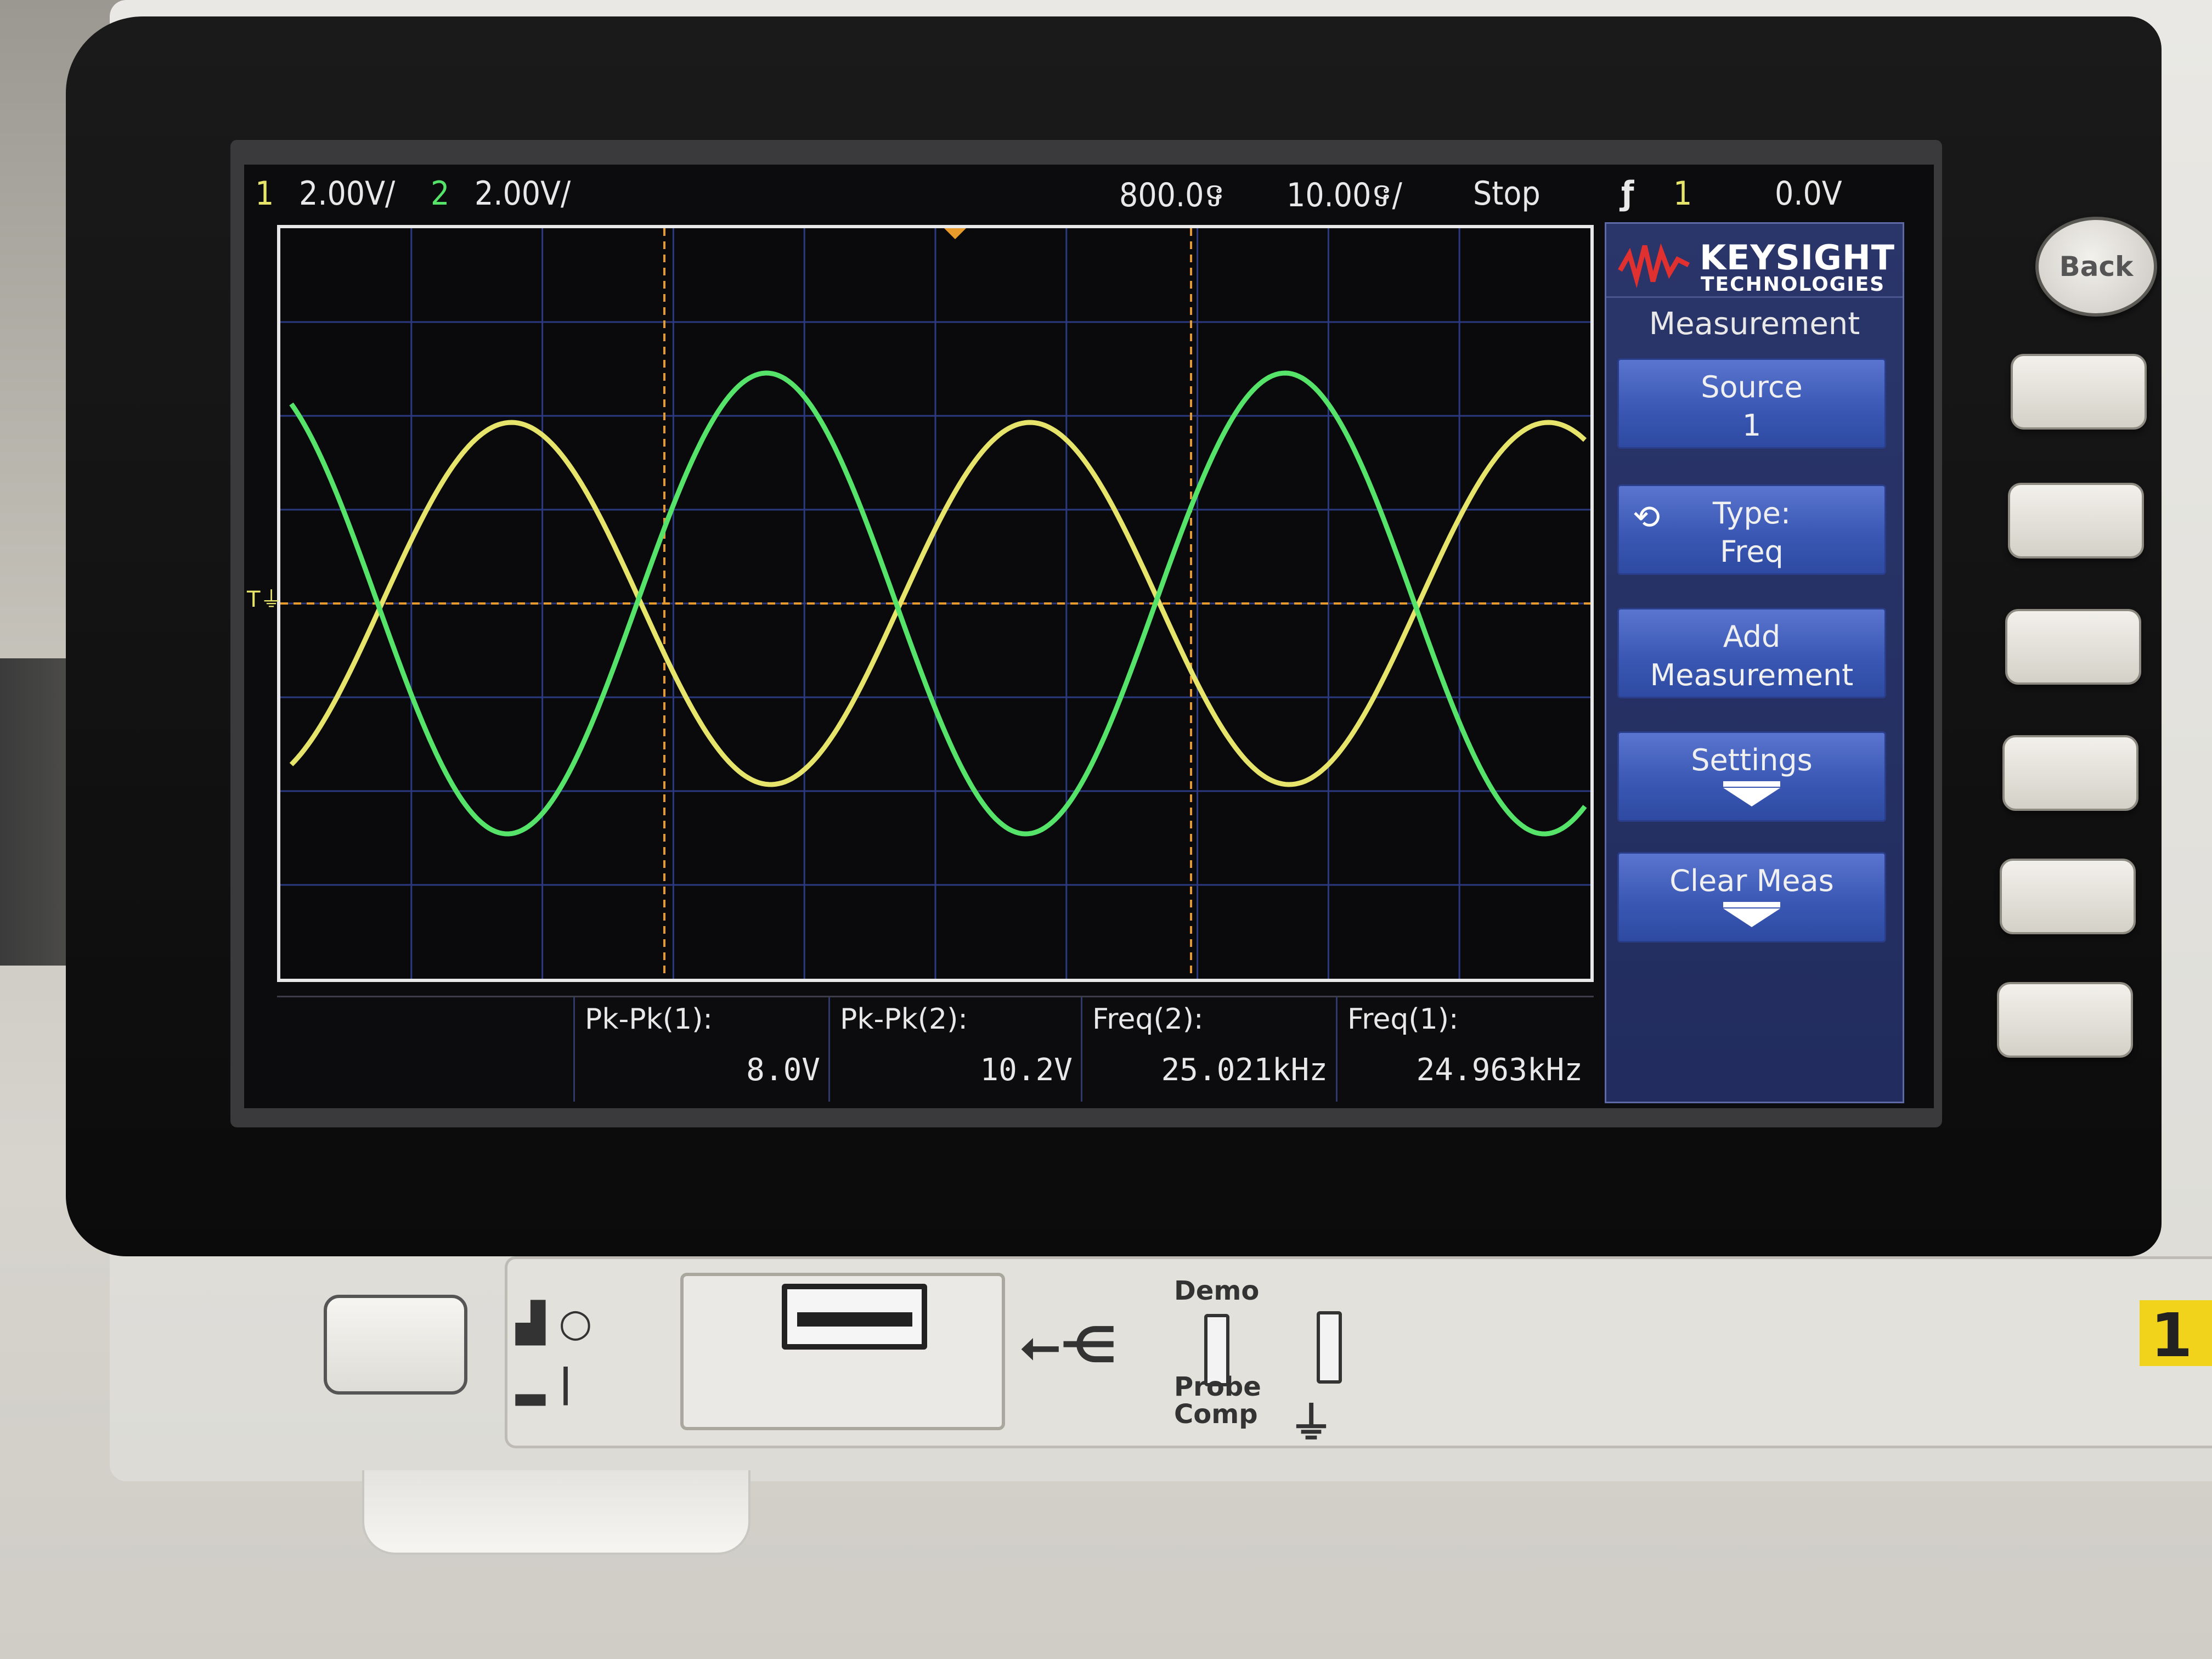 Image resolution: width=2212 pixels, height=1659 pixels. What do you see at coordinates (1217, 1291) in the screenshot?
I see `demo-label: Demo` at bounding box center [1217, 1291].